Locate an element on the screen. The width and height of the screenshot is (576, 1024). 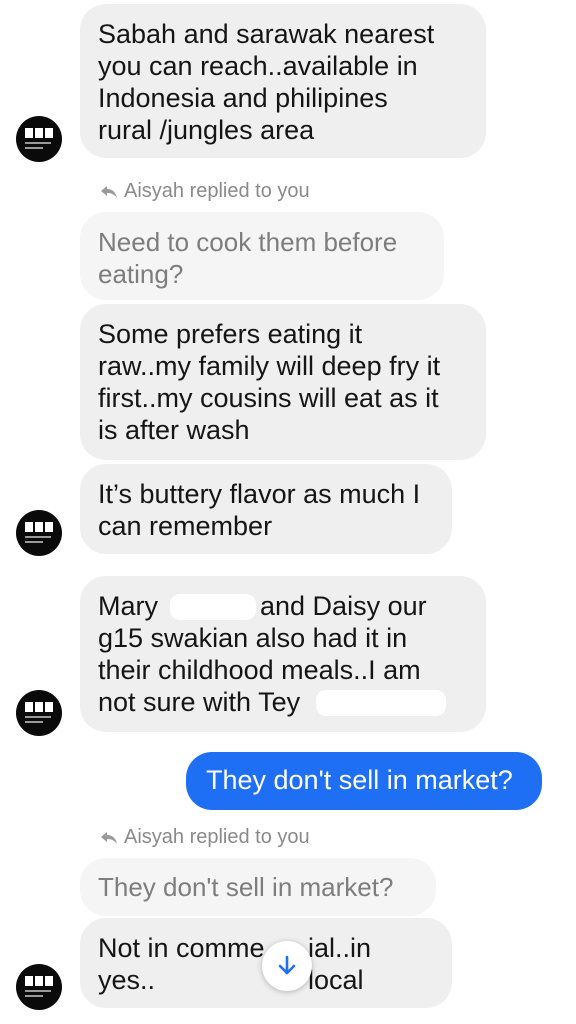
arrow-down-icon is located at coordinates (287, 965).